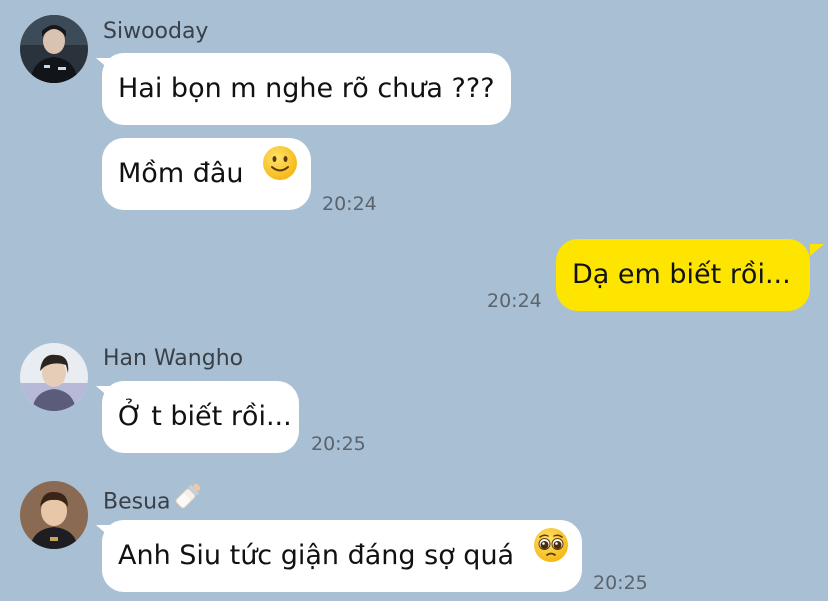 The width and height of the screenshot is (828, 601). What do you see at coordinates (188, 499) in the screenshot?
I see `baby-bottle-icon` at bounding box center [188, 499].